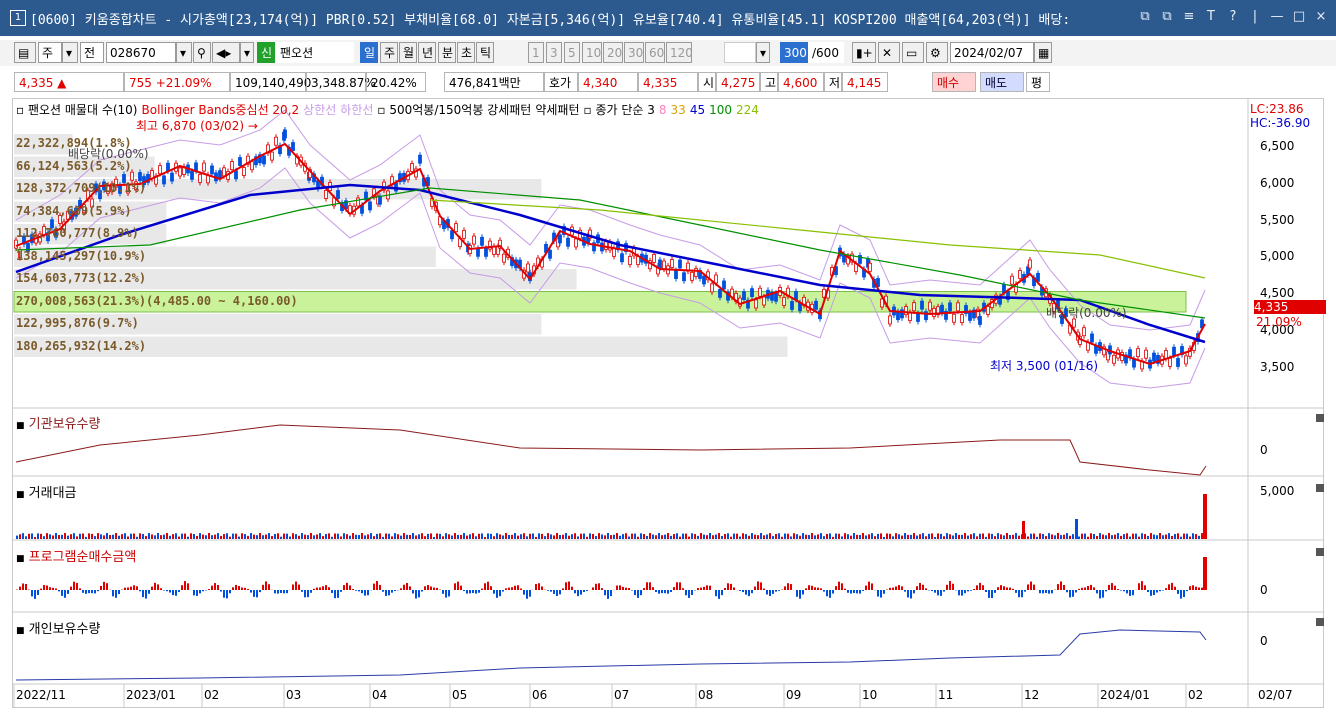  What do you see at coordinates (663, 110) in the screenshot?
I see `legend-item: 8` at bounding box center [663, 110].